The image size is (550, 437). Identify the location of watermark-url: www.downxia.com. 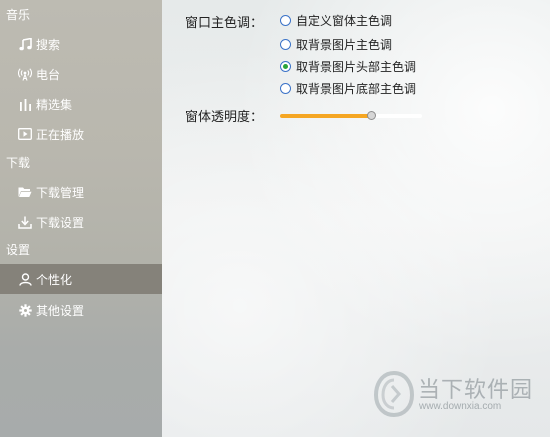
(460, 406).